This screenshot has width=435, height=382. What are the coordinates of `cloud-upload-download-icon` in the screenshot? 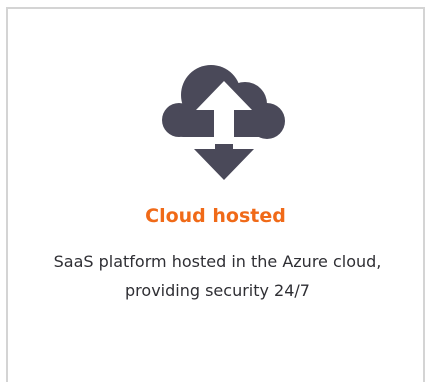 It's located at (223, 122).